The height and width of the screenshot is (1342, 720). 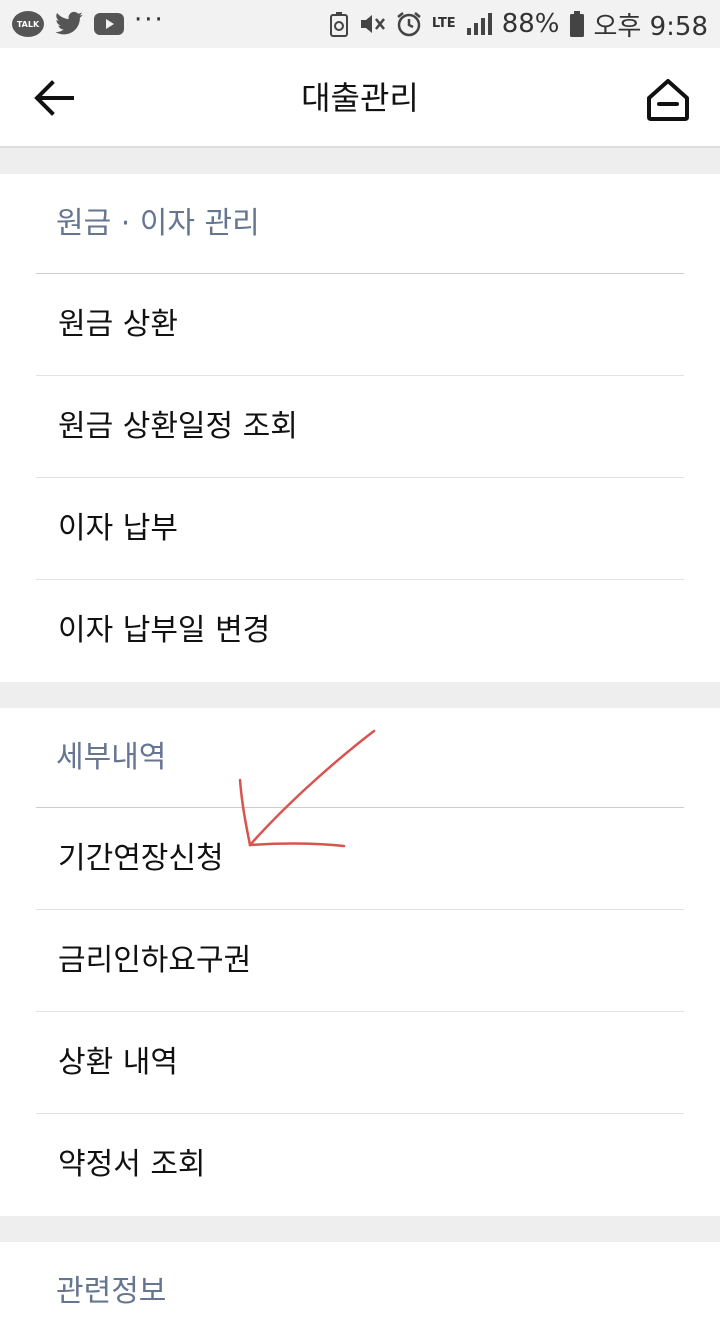 I want to click on alarm-icon, so click(x=409, y=24).